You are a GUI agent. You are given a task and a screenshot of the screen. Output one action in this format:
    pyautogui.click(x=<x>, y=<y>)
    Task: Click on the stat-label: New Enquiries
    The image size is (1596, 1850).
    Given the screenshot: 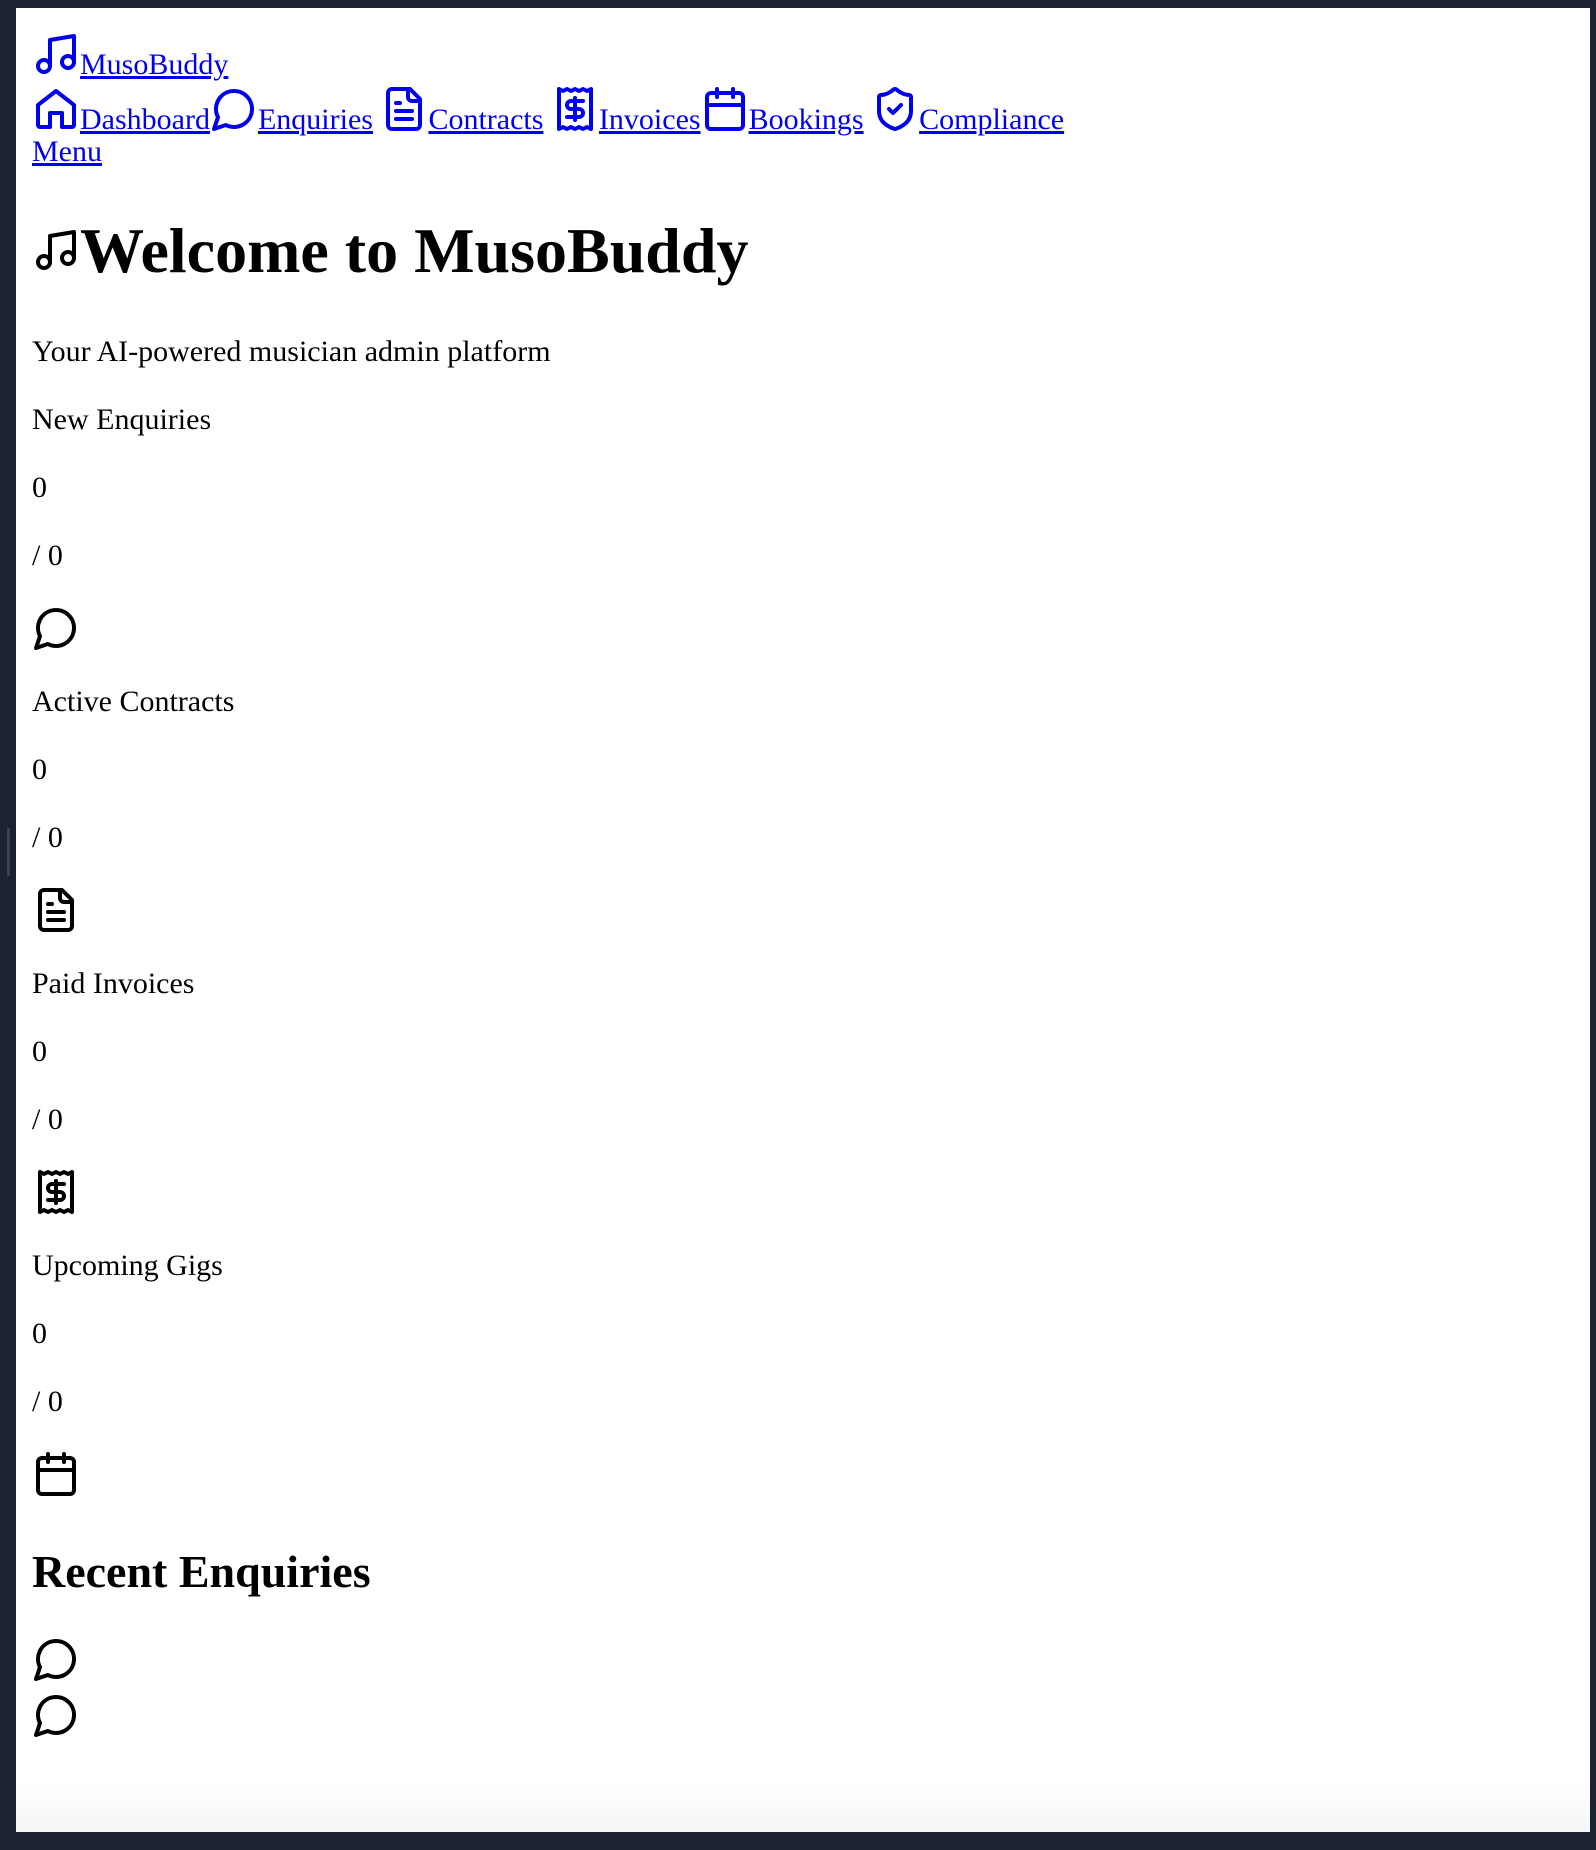 What is the action you would take?
    pyautogui.click(x=122, y=419)
    